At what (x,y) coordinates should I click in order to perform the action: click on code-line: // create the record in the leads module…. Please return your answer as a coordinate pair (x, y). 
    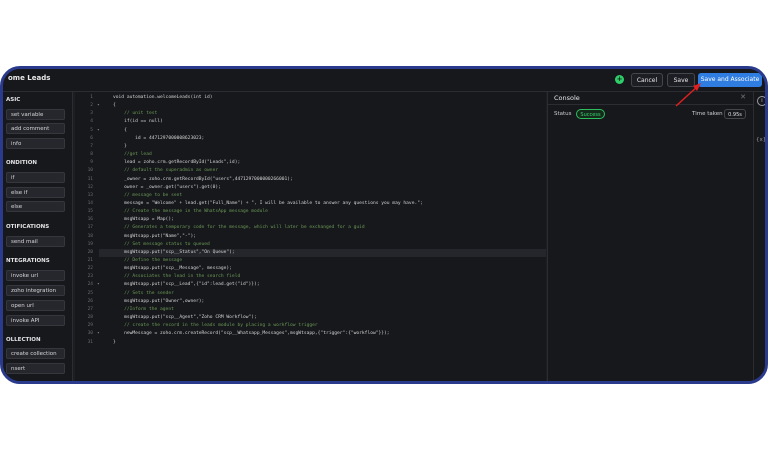
    Looking at the image, I should click on (215, 325).